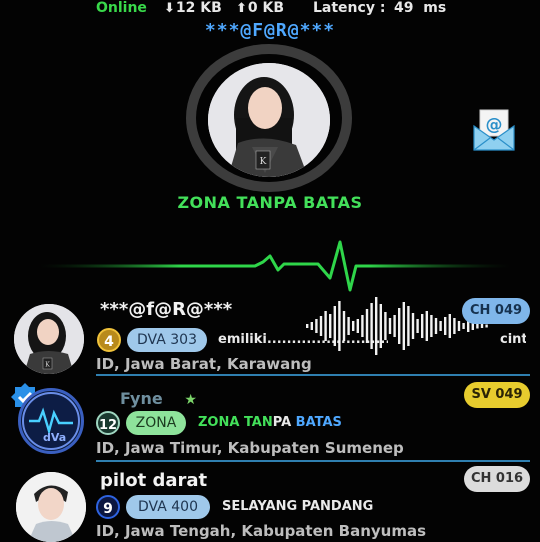 The width and height of the screenshot is (540, 542). What do you see at coordinates (241, 8) in the screenshot?
I see `arrow-up-icon: ⬆` at bounding box center [241, 8].